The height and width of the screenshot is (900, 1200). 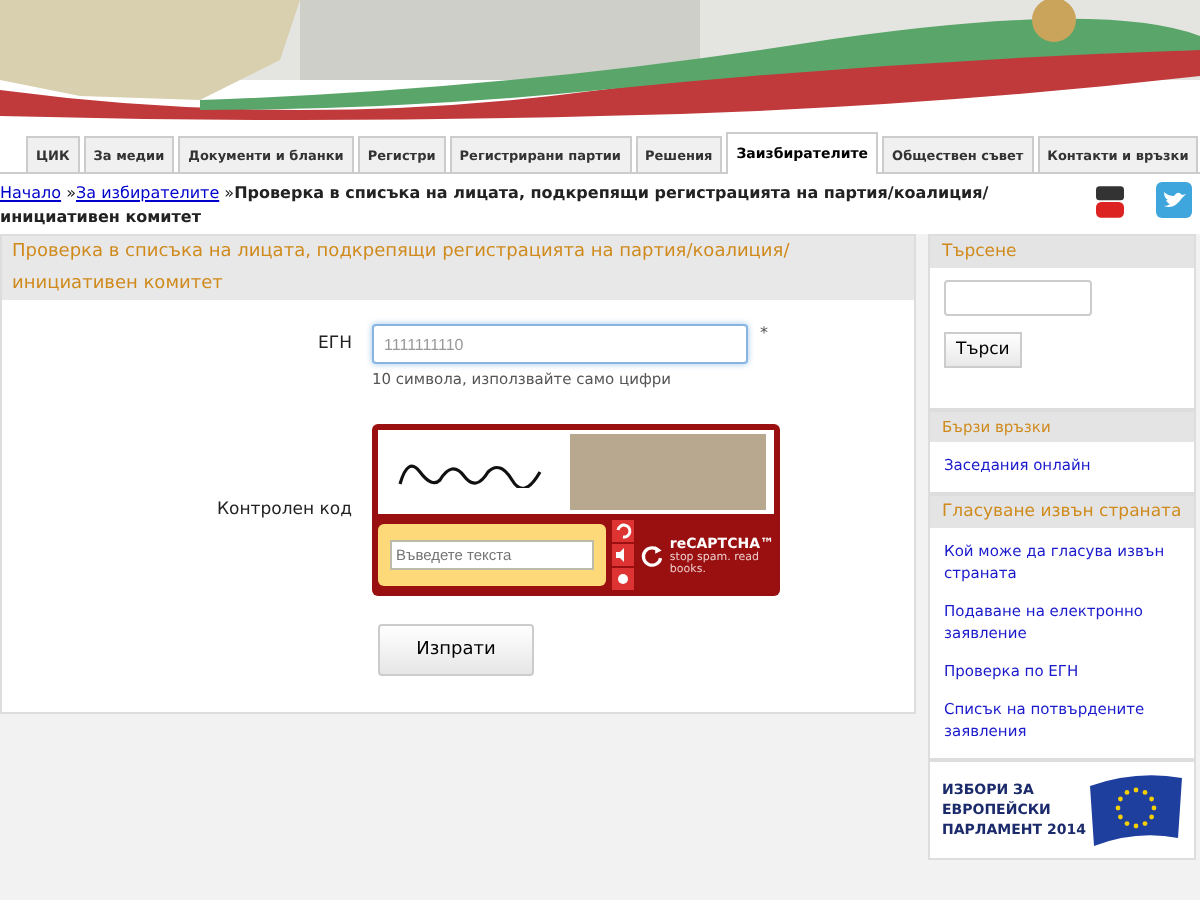 What do you see at coordinates (623, 579) in the screenshot?
I see `help-icon` at bounding box center [623, 579].